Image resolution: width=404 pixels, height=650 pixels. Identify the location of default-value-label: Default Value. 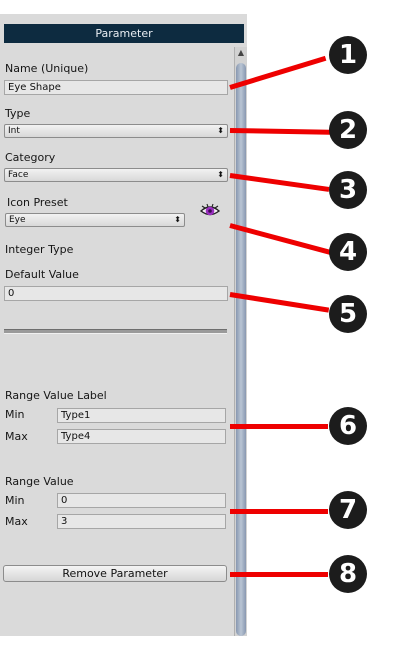
(42, 274).